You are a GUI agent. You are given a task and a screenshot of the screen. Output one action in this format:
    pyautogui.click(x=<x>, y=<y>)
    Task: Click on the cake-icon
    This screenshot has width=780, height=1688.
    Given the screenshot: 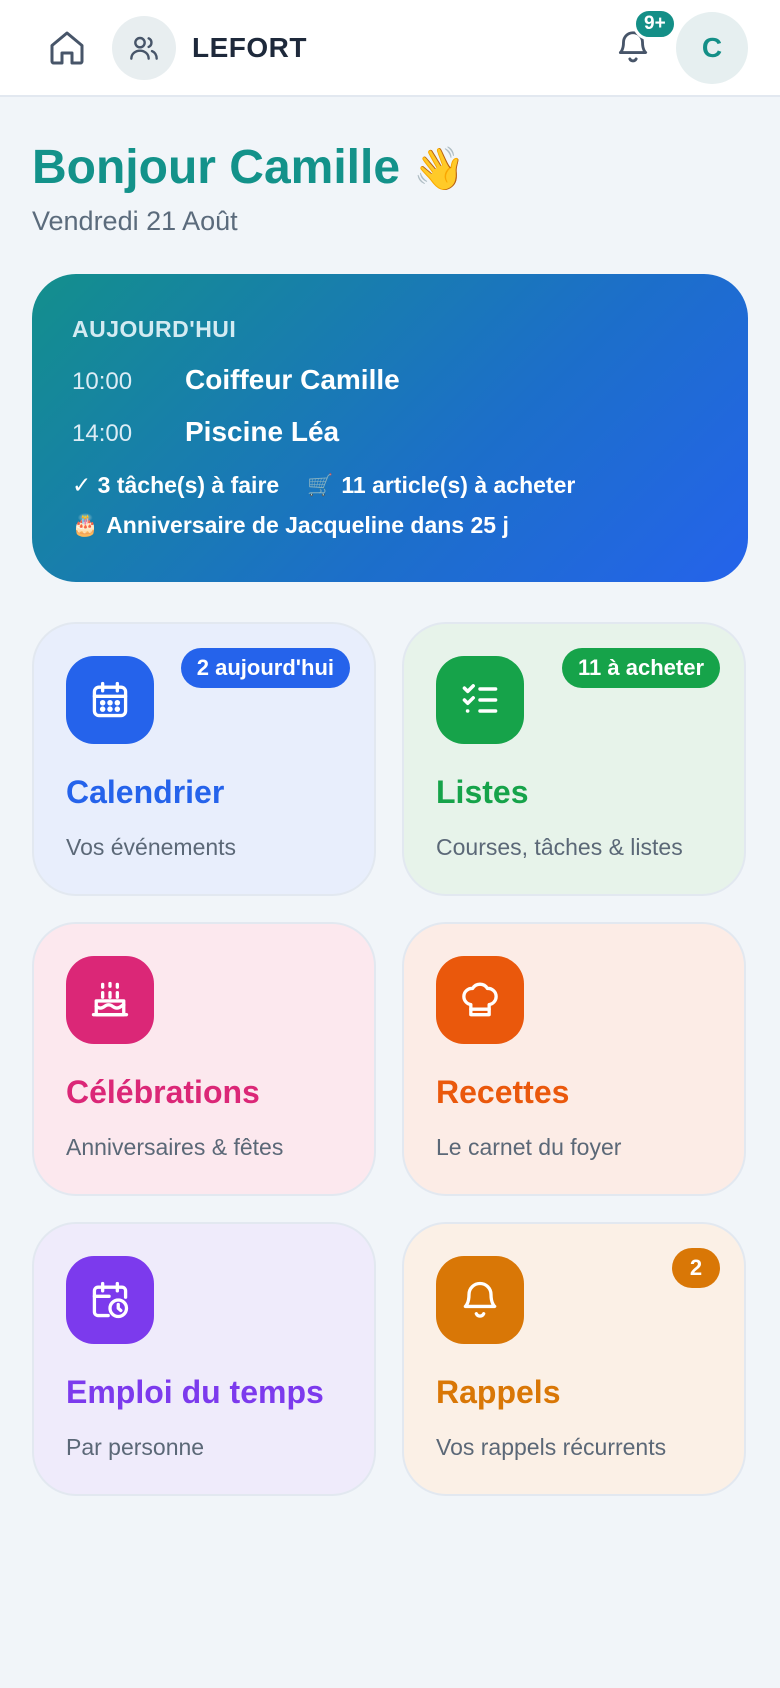 What is the action you would take?
    pyautogui.click(x=110, y=1000)
    